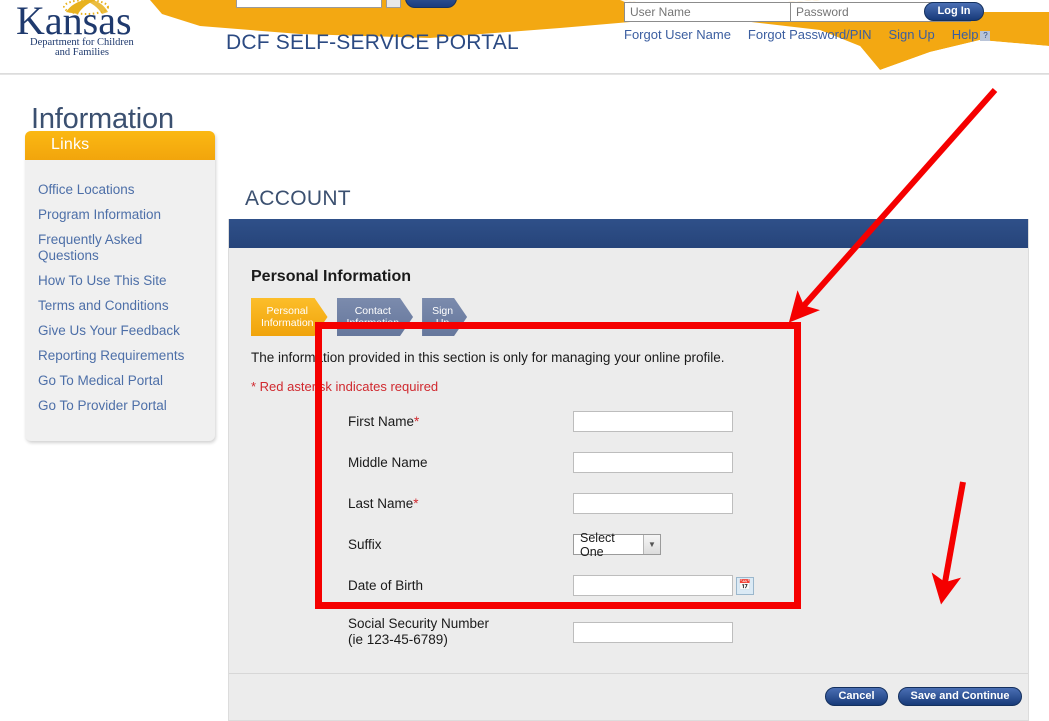  I want to click on last-name-label: Last Name*, so click(383, 503).